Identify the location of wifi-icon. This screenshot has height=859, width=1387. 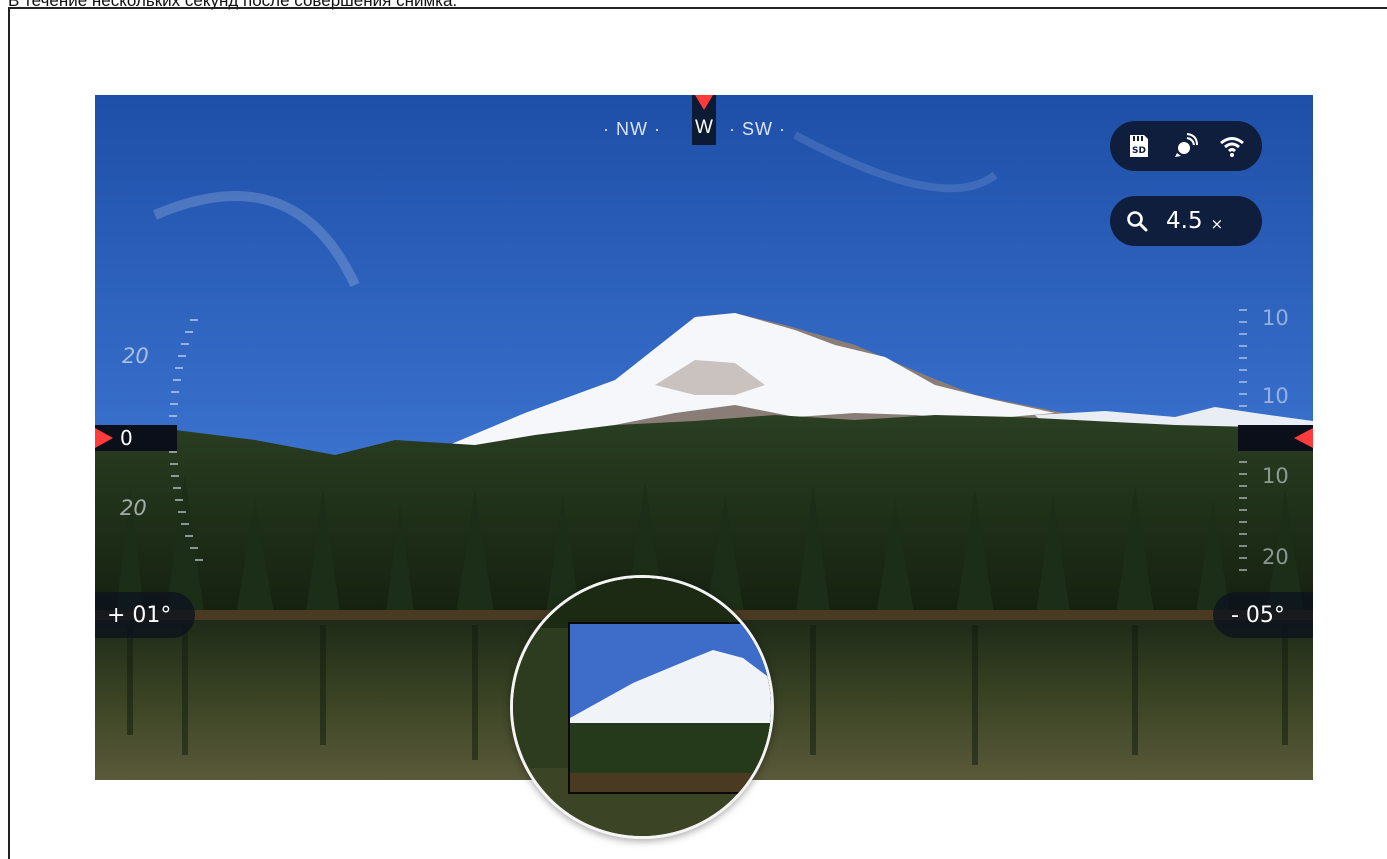
(1232, 147).